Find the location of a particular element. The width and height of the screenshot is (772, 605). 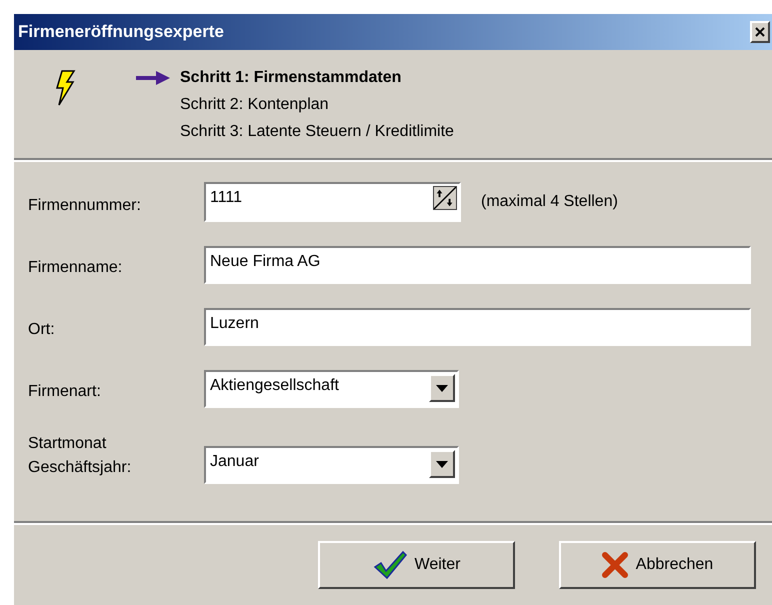

step-label: Schritt 2: Kontenplan is located at coordinates (254, 105).